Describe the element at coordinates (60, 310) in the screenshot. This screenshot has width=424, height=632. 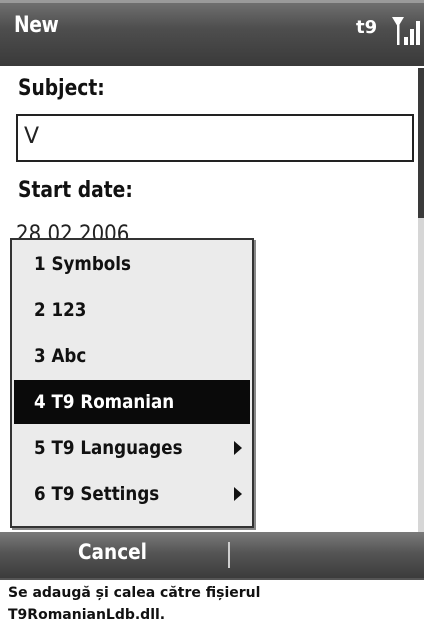
I see `menu-item-label: 2 123` at that location.